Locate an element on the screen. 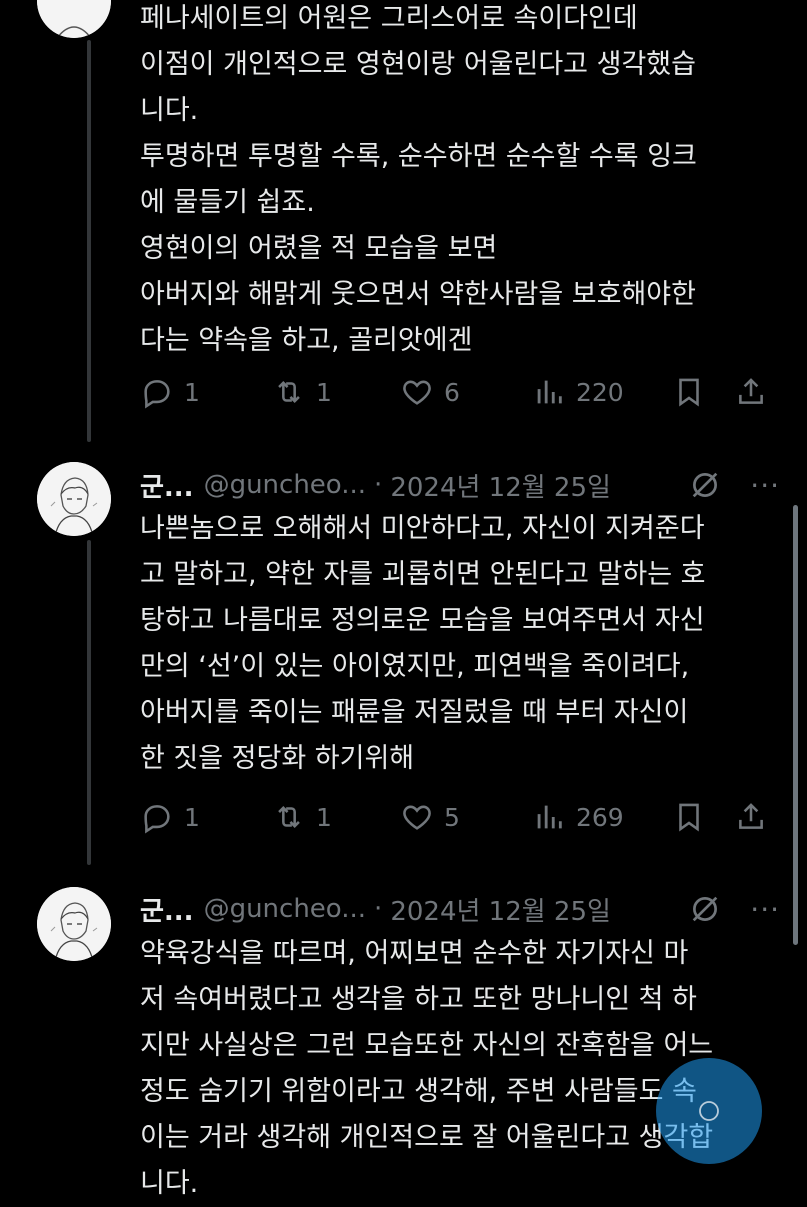  tweet-line: 한 짓을 정당화 하기위해 is located at coordinates (277, 758).